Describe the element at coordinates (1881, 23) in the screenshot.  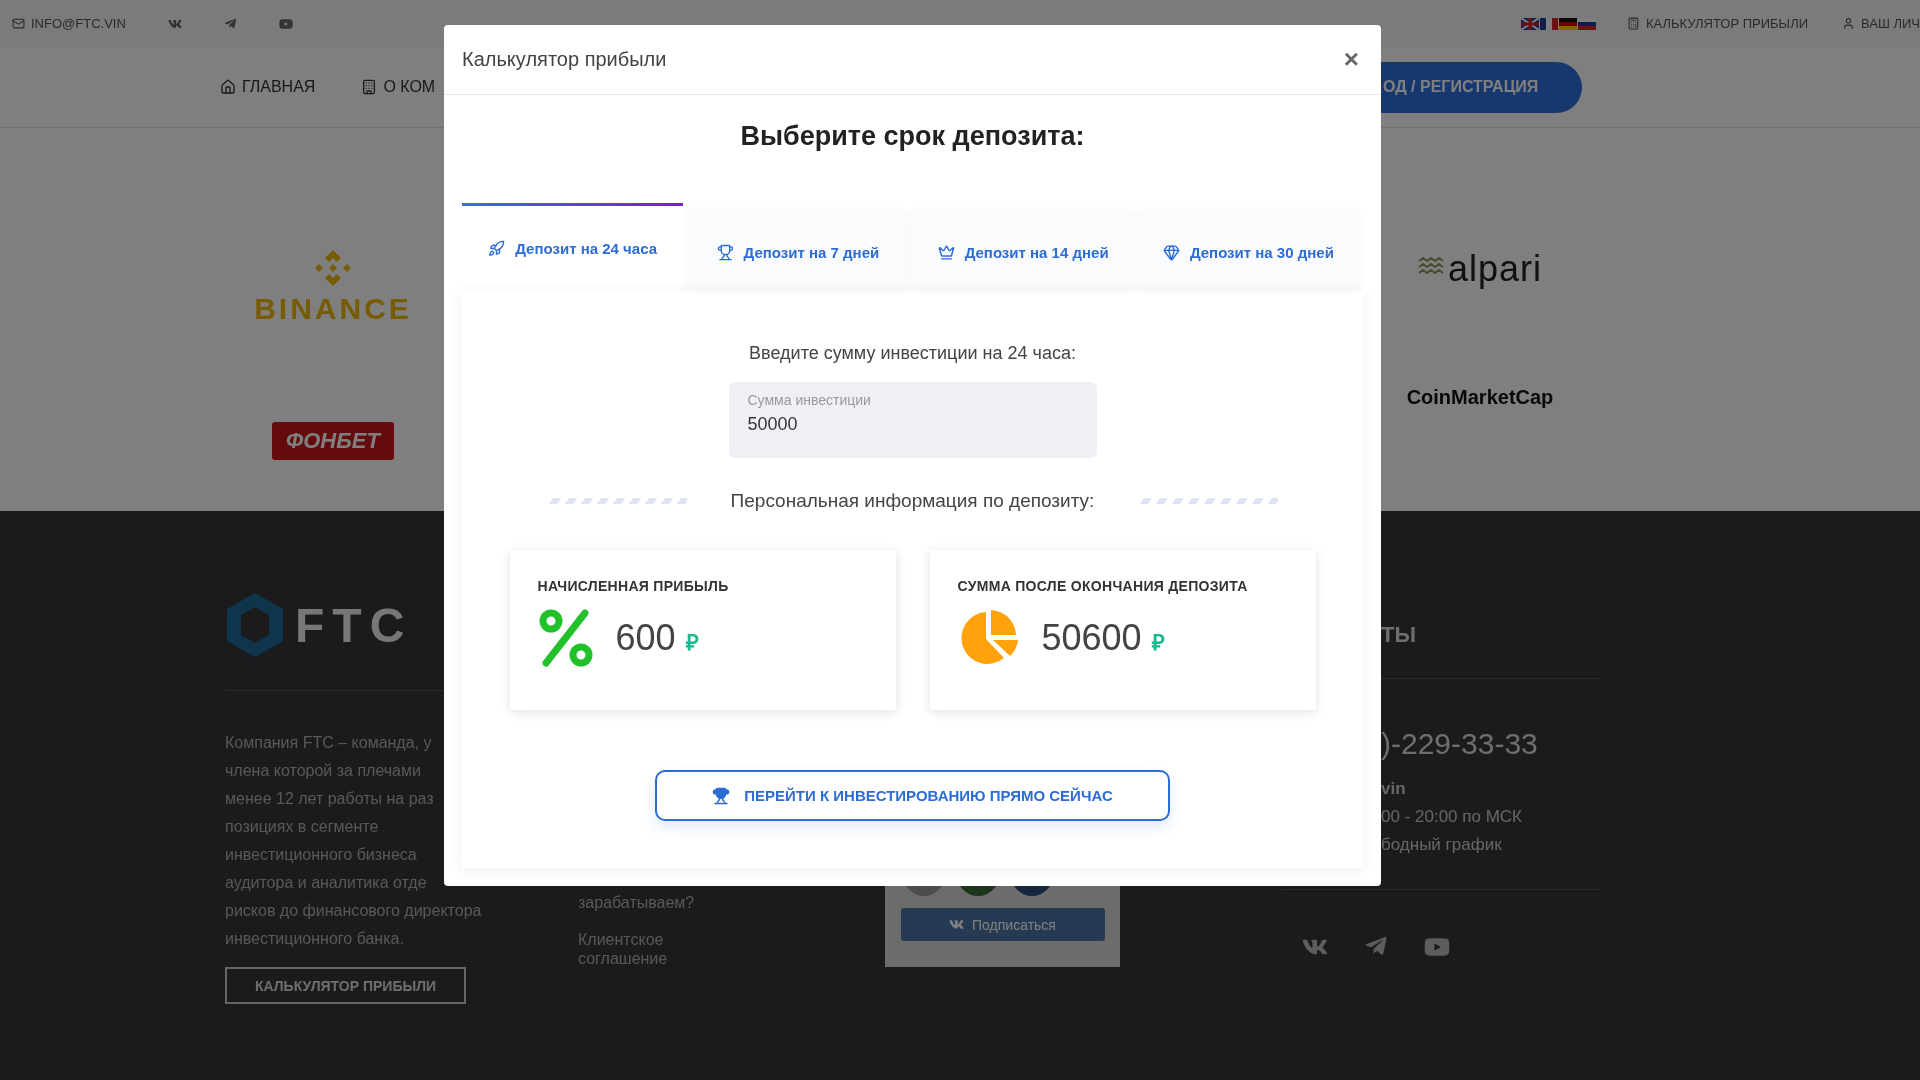
I see `account-link: ВАШ ЛИЧ` at that location.